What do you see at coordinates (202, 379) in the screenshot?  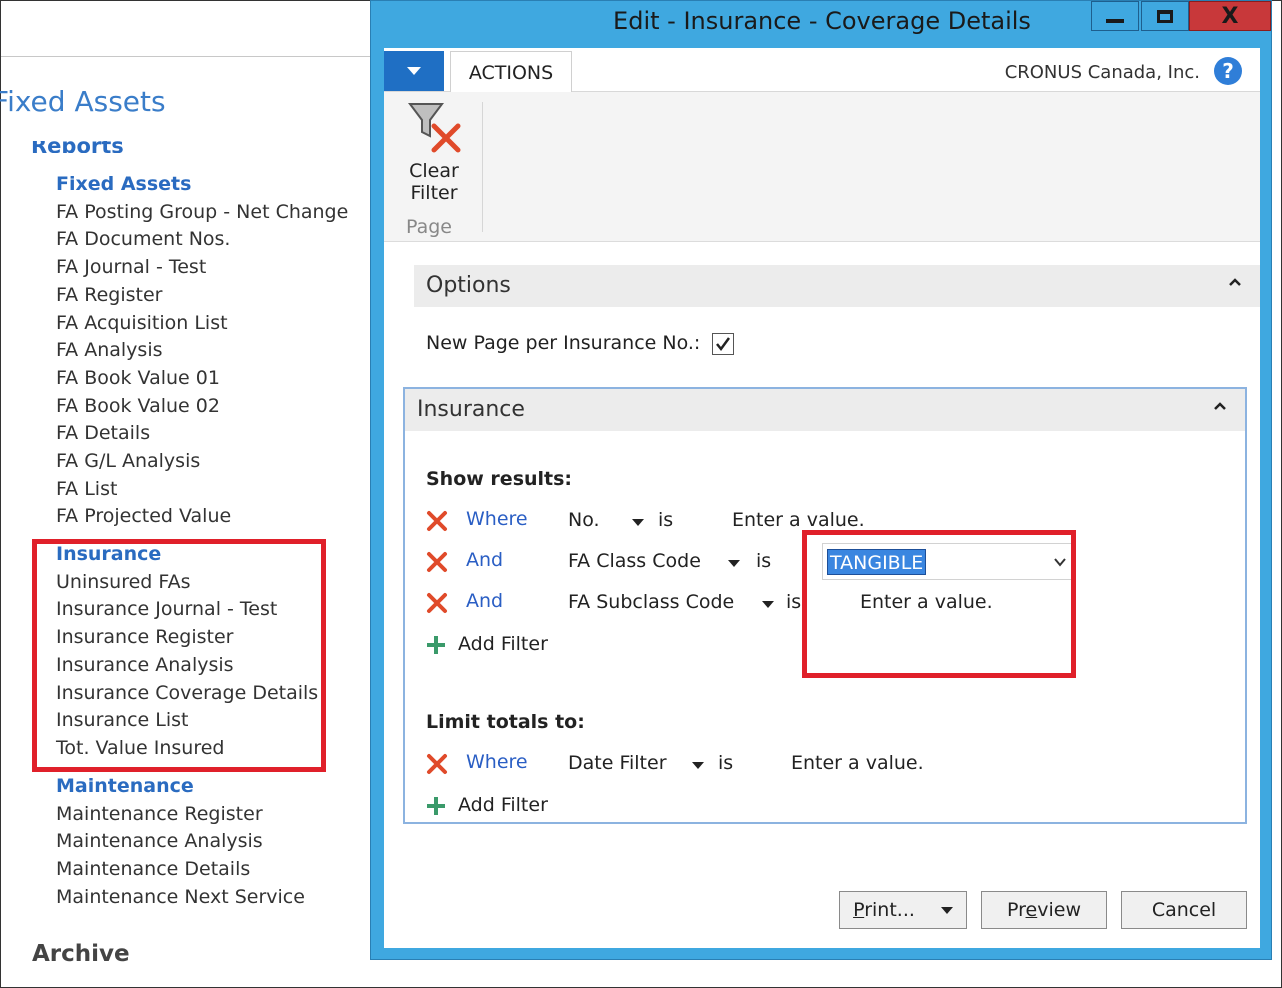 I see `report-link: FA Book Value 01` at bounding box center [202, 379].